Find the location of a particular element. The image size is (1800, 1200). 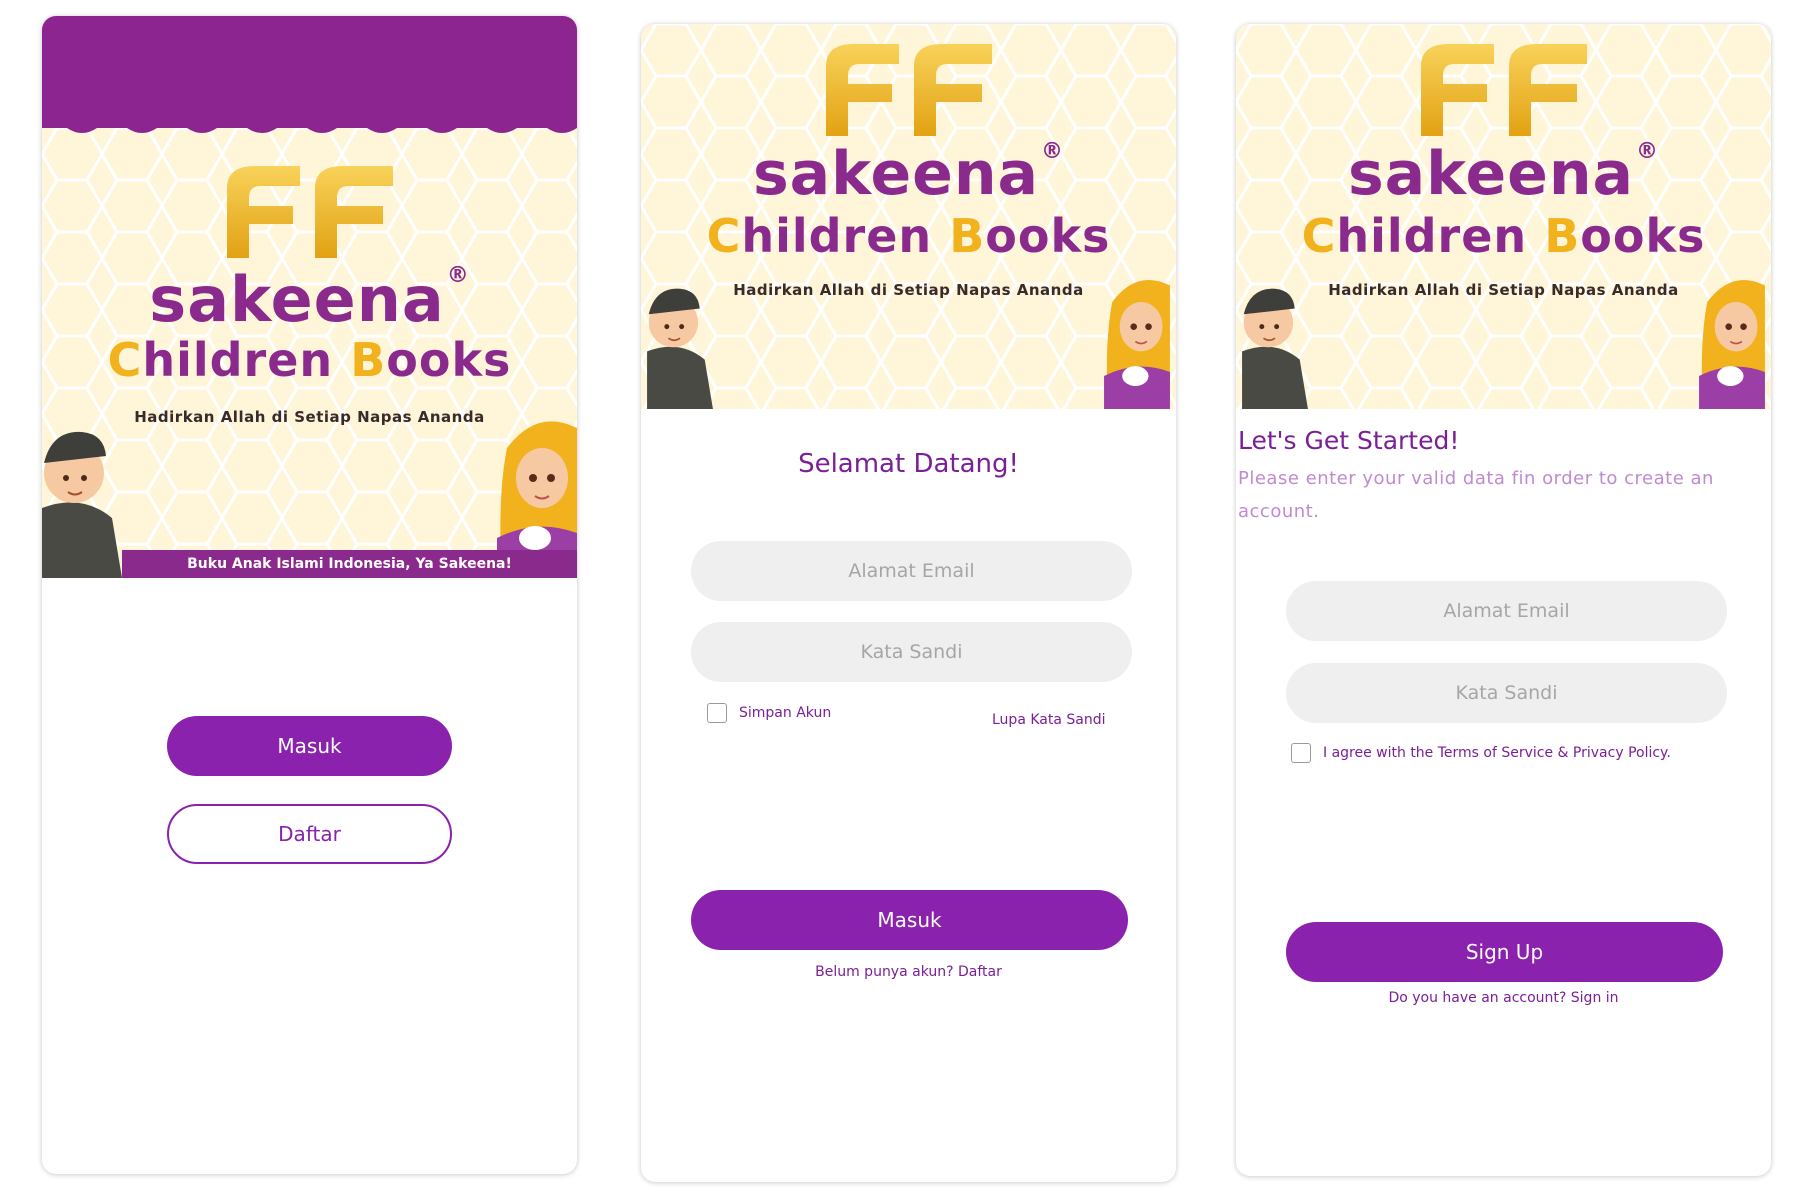

forgot-password-link: Lupa Kata Sandi is located at coordinates (1049, 720).